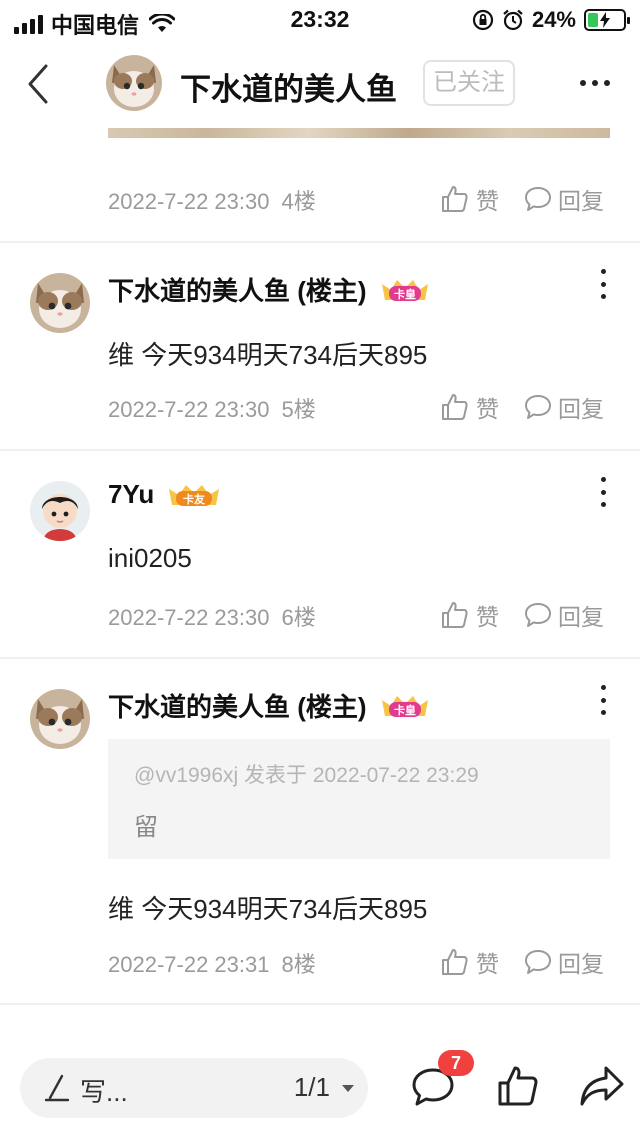 Image resolution: width=640 pixels, height=1136 pixels. Describe the element at coordinates (298, 964) in the screenshot. I see `post-floor: 8楼` at that location.